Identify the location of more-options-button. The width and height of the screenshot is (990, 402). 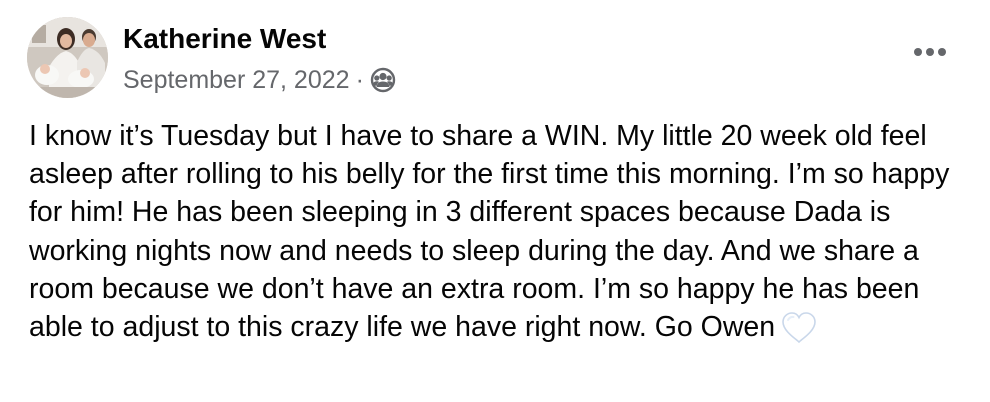
(930, 52).